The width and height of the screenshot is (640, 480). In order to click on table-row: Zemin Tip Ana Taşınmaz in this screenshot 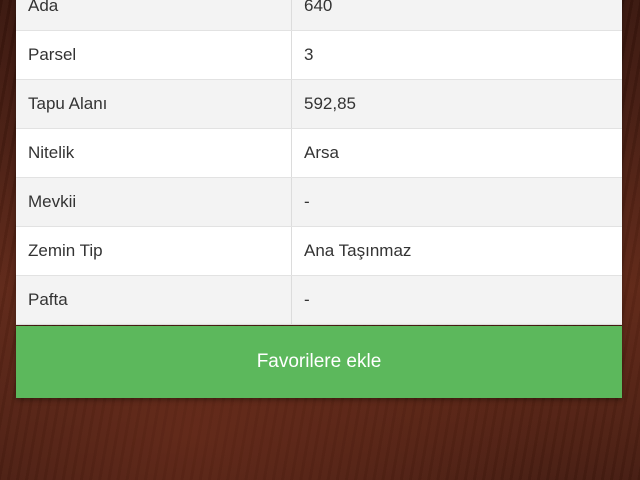, I will do `click(319, 251)`.